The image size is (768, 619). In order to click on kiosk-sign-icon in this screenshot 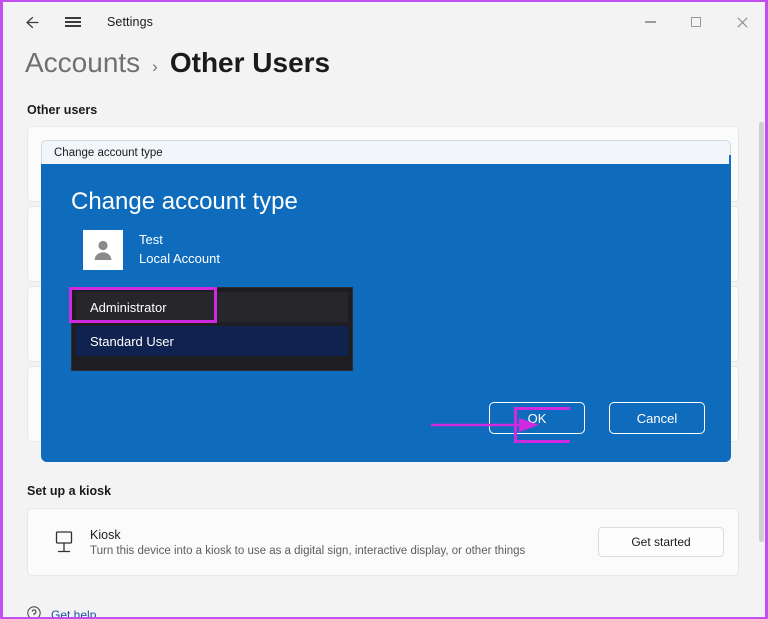, I will do `click(64, 542)`.